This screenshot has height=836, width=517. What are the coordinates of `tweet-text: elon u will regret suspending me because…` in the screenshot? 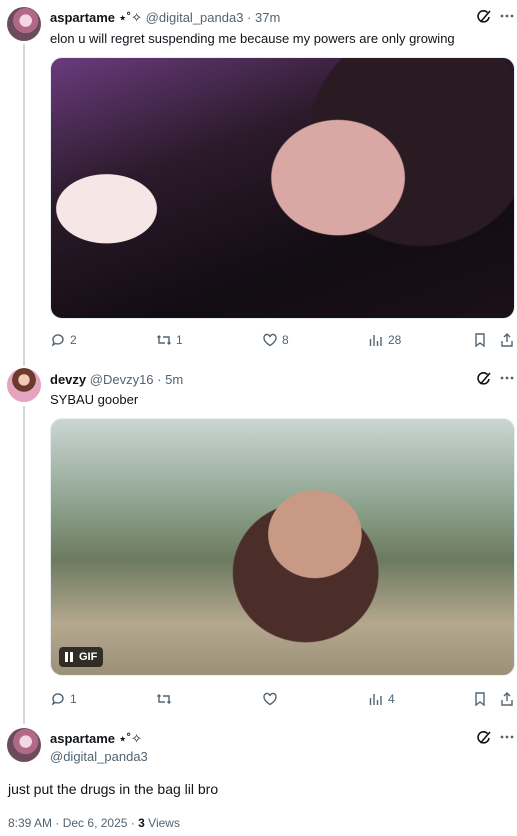 It's located at (252, 38).